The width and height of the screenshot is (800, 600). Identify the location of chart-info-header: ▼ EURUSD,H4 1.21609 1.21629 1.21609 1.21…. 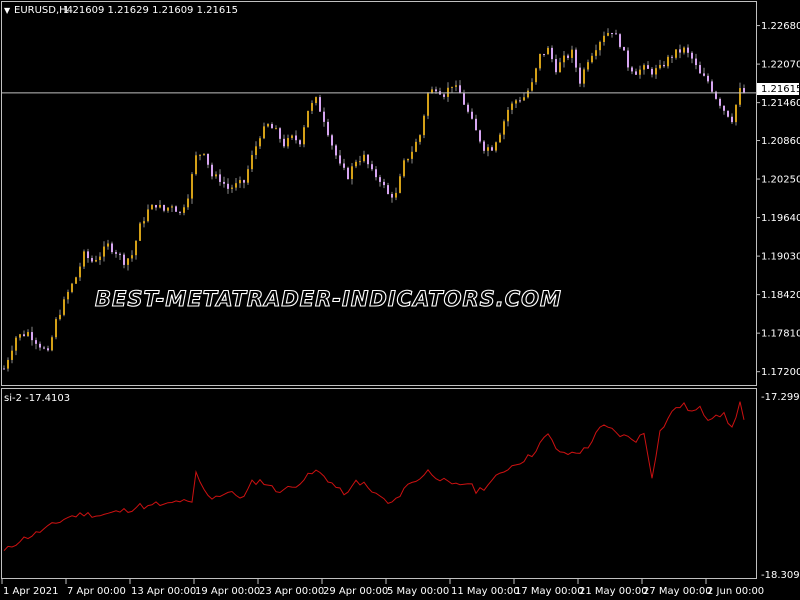
(121, 10).